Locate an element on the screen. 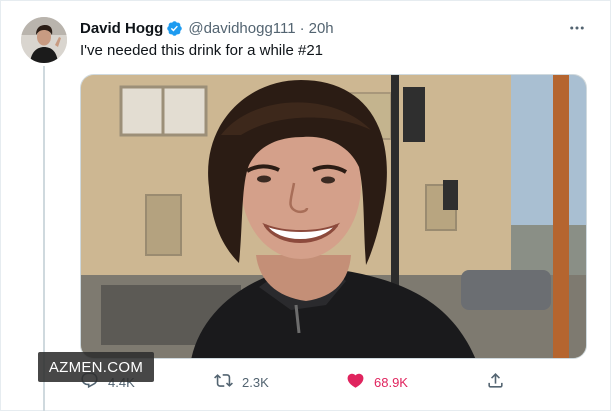 The image size is (611, 411). share-button is located at coordinates (500, 382).